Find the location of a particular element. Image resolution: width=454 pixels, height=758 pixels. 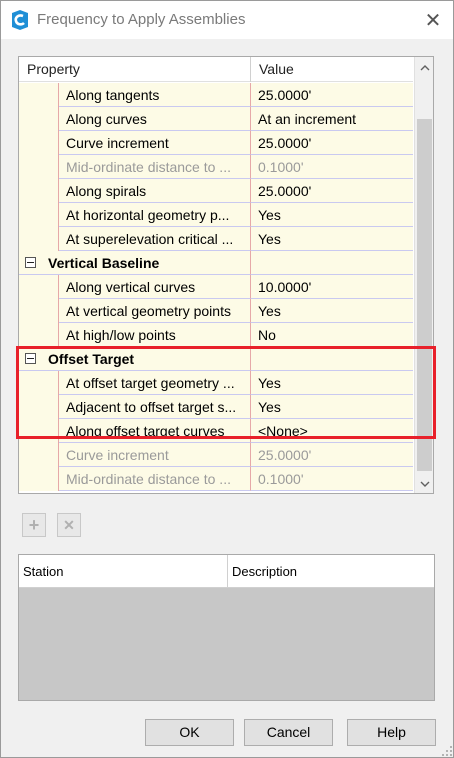

property-row: Adjacent to offset target s... Yes is located at coordinates (216, 407).